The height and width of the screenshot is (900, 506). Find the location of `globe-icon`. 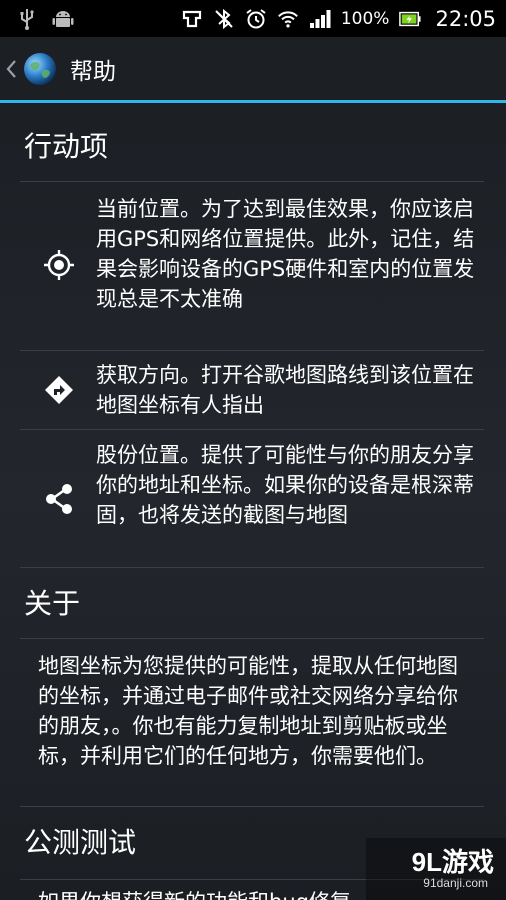

globe-icon is located at coordinates (40, 69).